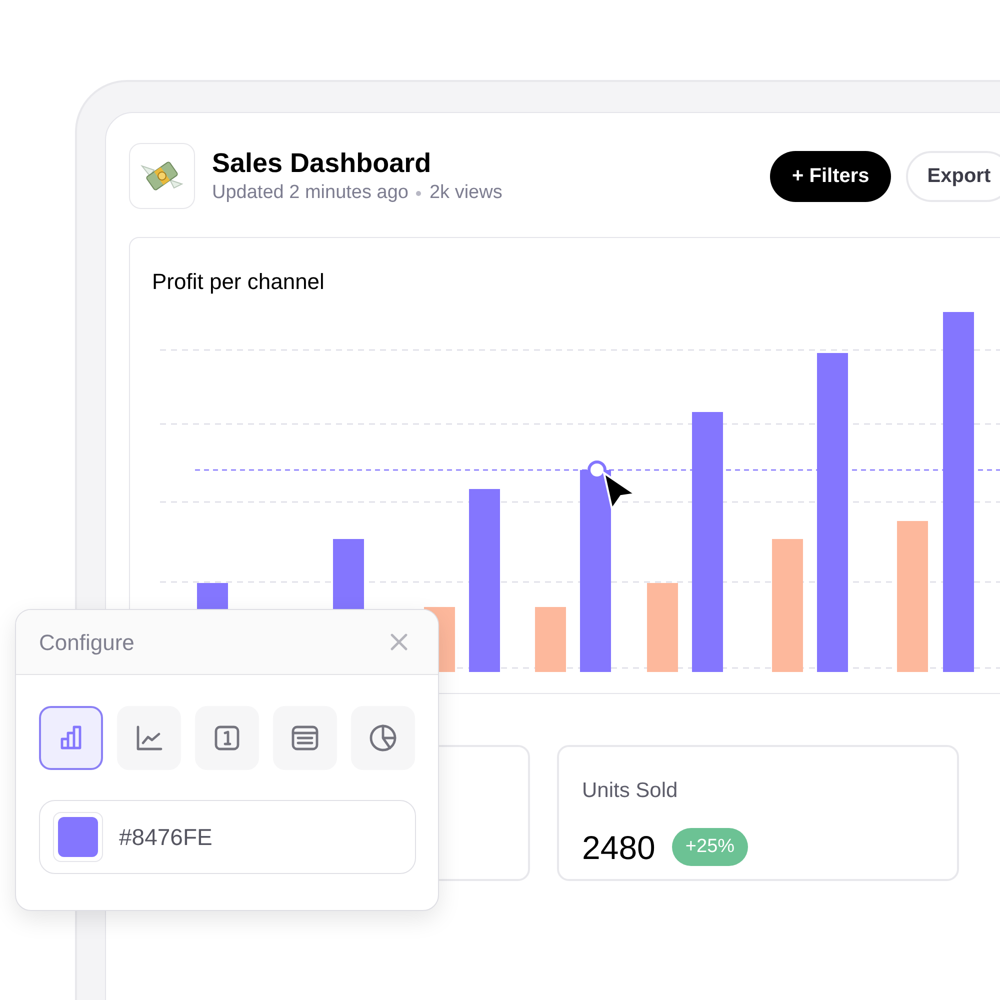 The height and width of the screenshot is (1000, 1000). Describe the element at coordinates (227, 837) in the screenshot. I see `color-field: #8476FE` at that location.